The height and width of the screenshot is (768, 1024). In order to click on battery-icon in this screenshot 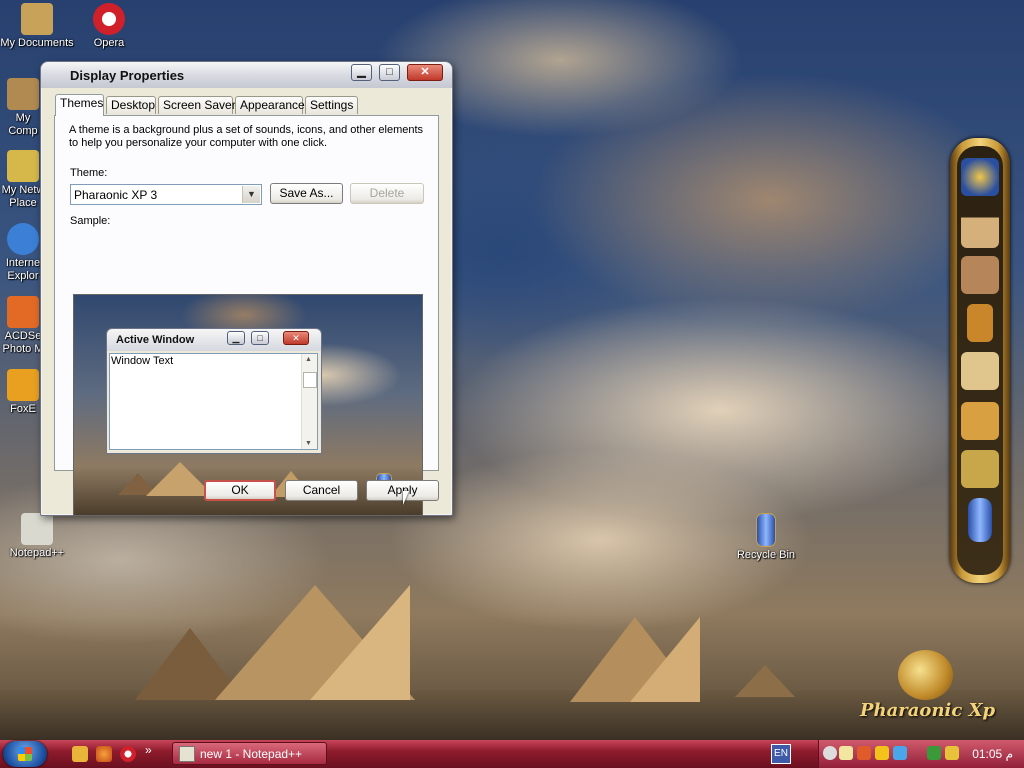, I will do `click(934, 753)`.